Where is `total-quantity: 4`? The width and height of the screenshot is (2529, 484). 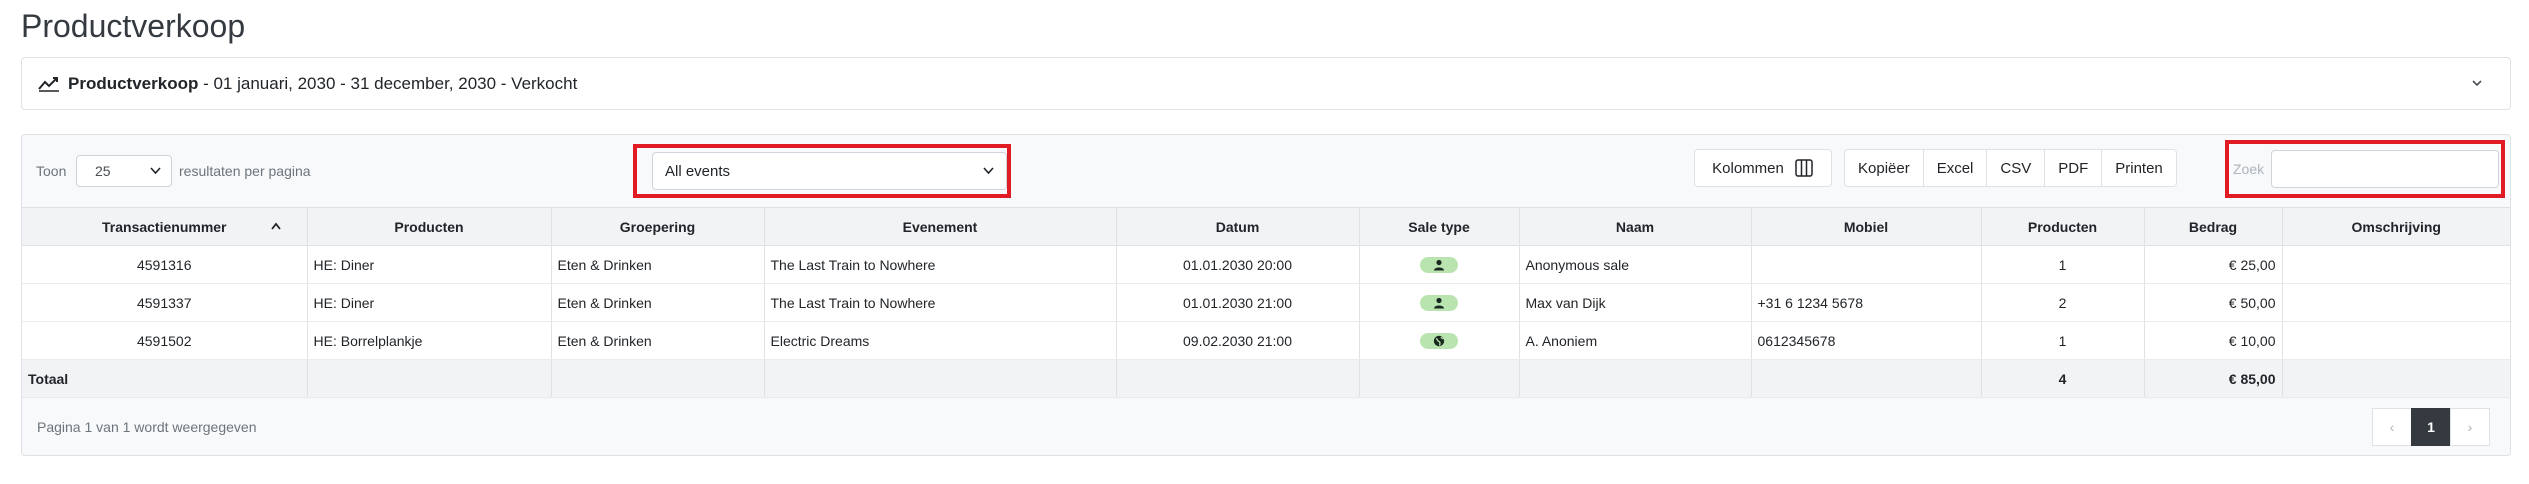
total-quantity: 4 is located at coordinates (2063, 378).